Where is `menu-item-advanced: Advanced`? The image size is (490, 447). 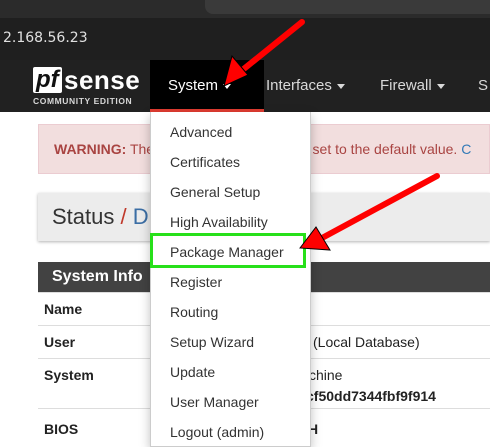
menu-item-advanced: Advanced is located at coordinates (230, 132).